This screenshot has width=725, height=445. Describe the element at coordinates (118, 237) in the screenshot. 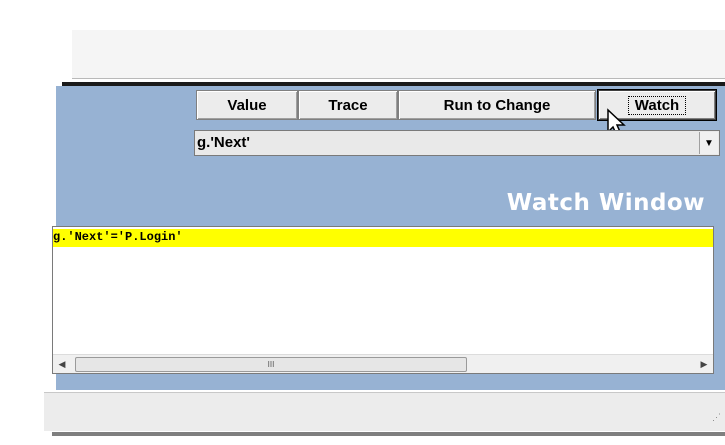

I see `watch-row-text: g.'Next'='P.Login'` at that location.